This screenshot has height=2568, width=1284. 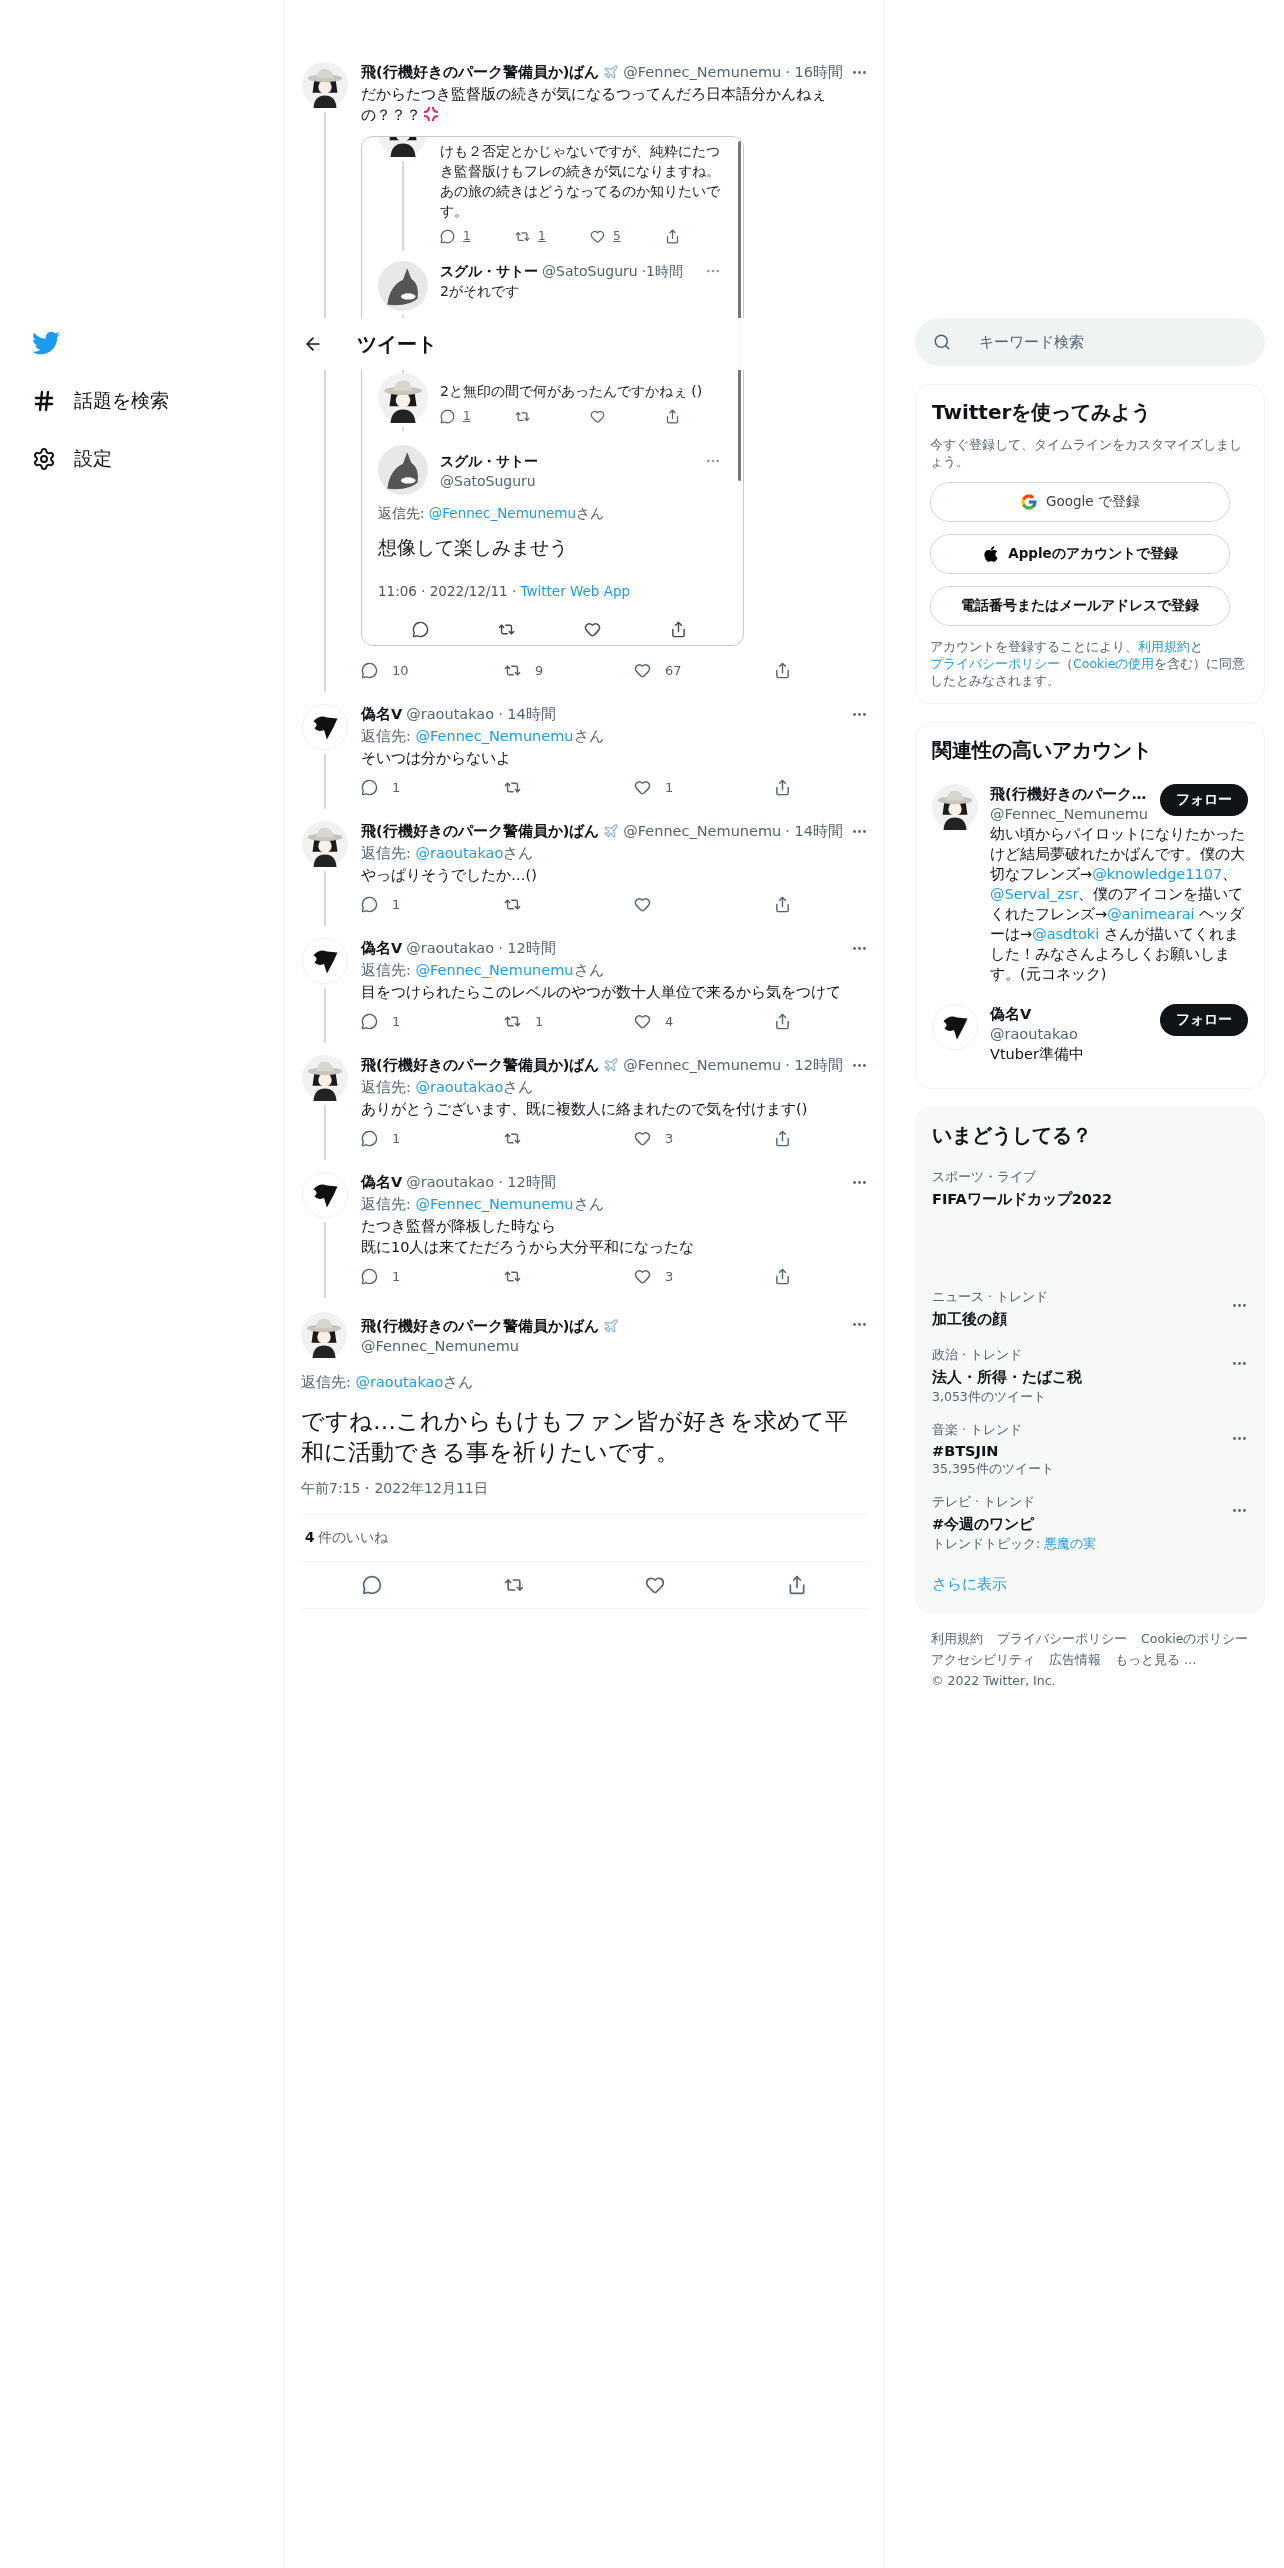 I want to click on footer-link: プライバシーポリシー, so click(x=1062, y=1639).